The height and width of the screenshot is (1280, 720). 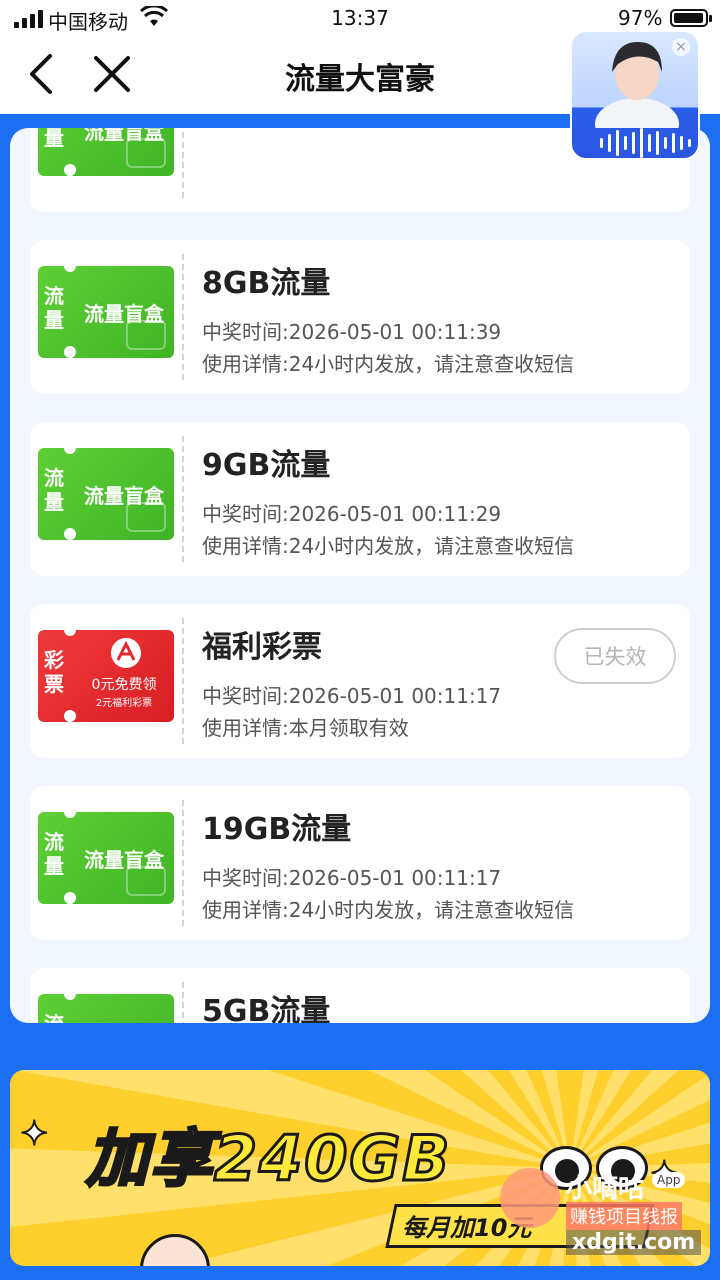 I want to click on ticket-main-label: 0元免费领, so click(x=124, y=685).